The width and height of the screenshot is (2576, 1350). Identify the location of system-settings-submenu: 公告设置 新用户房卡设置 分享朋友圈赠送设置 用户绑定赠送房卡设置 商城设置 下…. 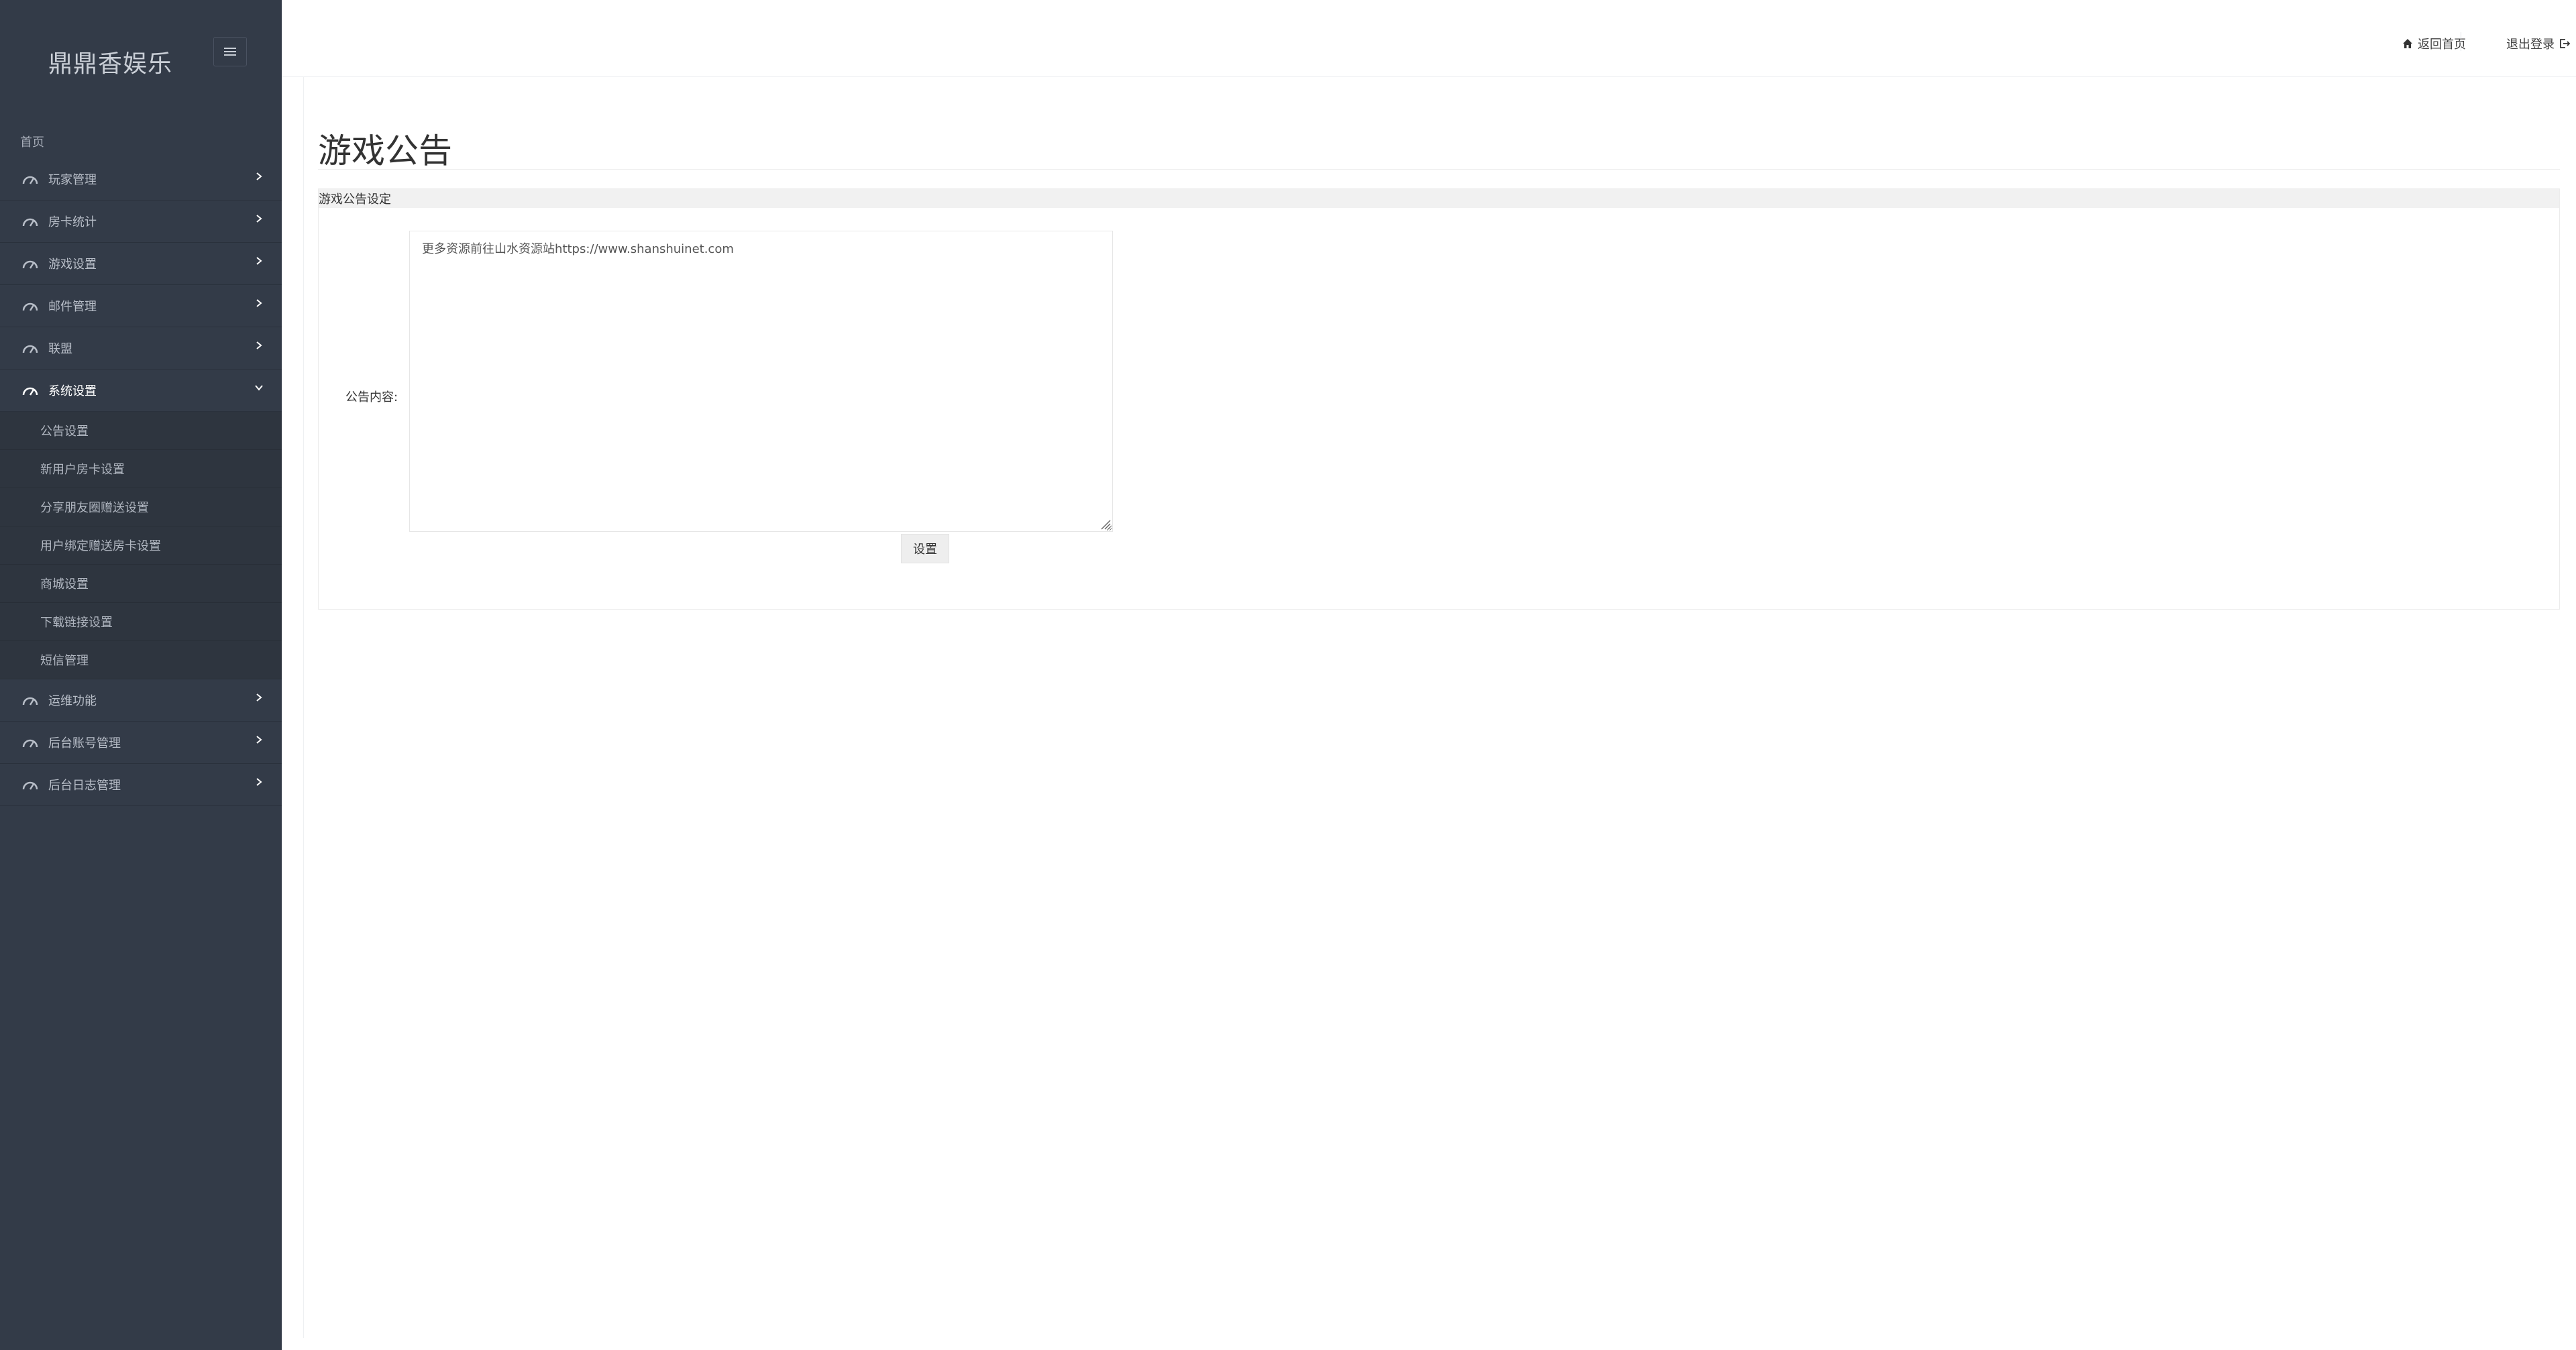
(141, 545).